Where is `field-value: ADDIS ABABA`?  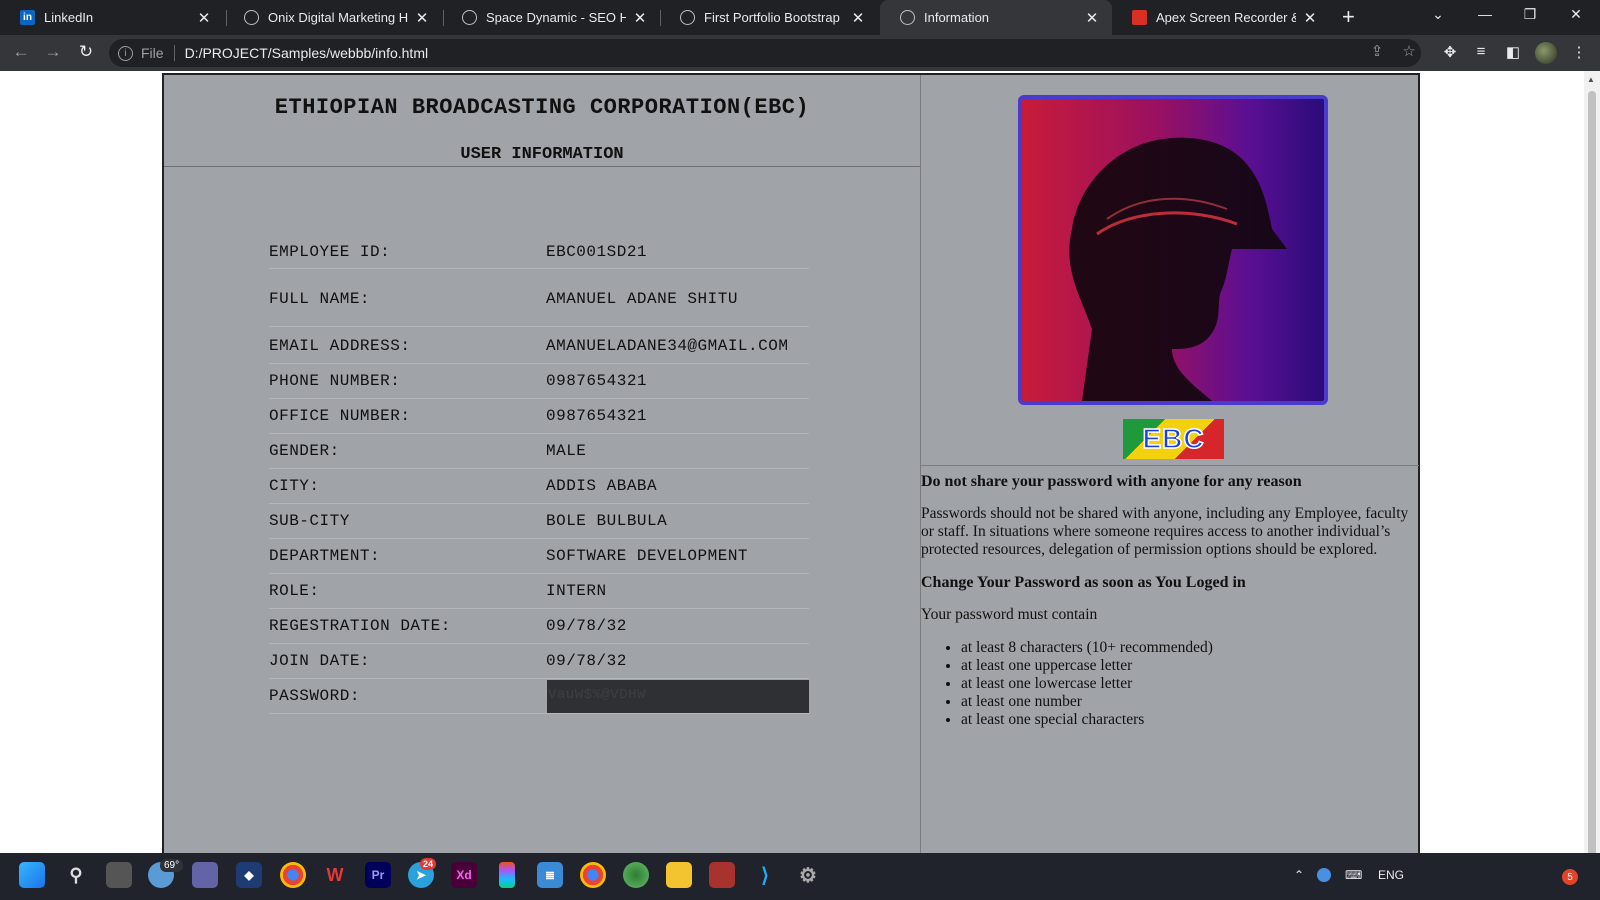
field-value: ADDIS ABABA is located at coordinates (602, 486).